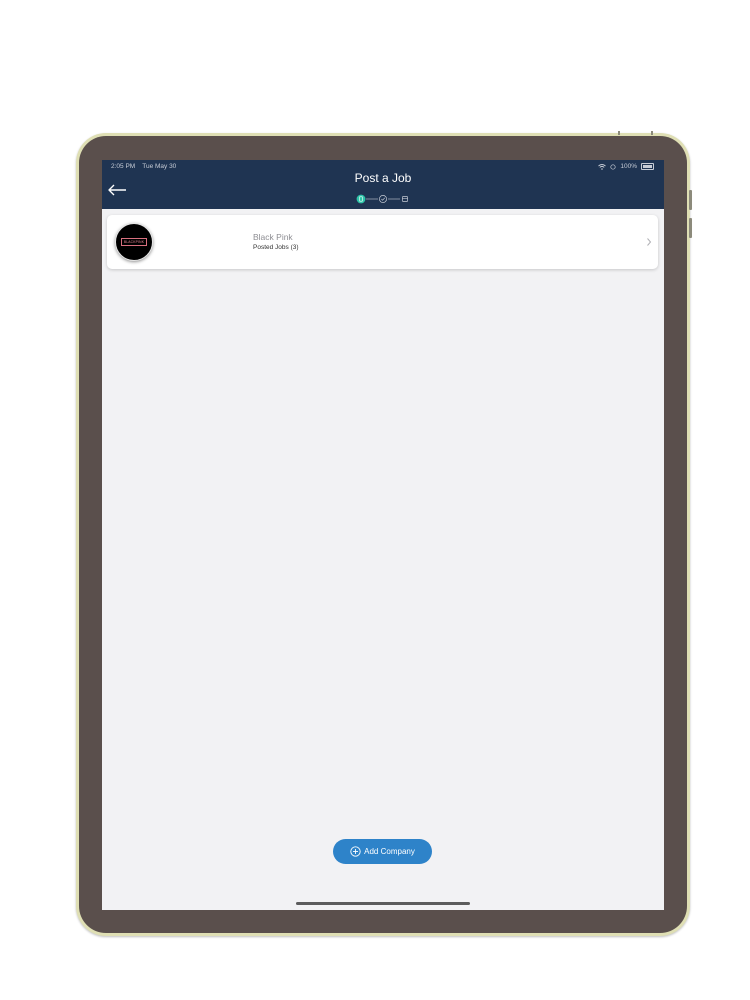 Image resolution: width=750 pixels, height=1000 pixels. I want to click on home-indicator, so click(383, 903).